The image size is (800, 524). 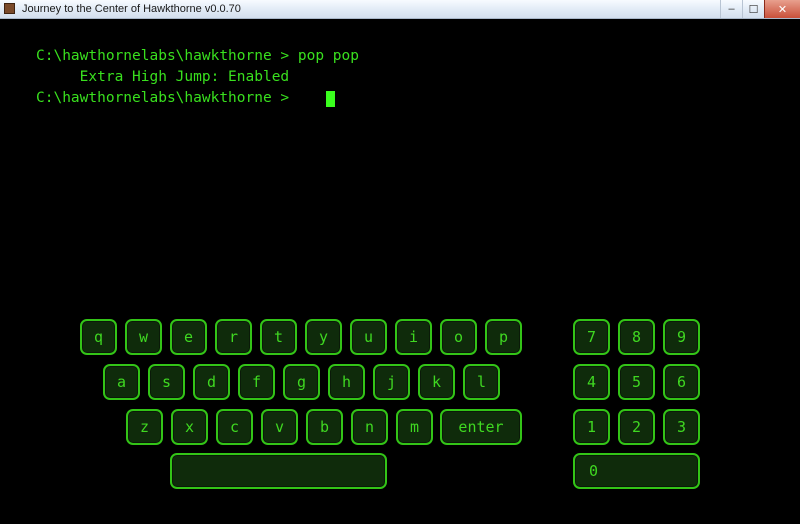 I want to click on window-controls: – ☐ ✕, so click(x=760, y=9).